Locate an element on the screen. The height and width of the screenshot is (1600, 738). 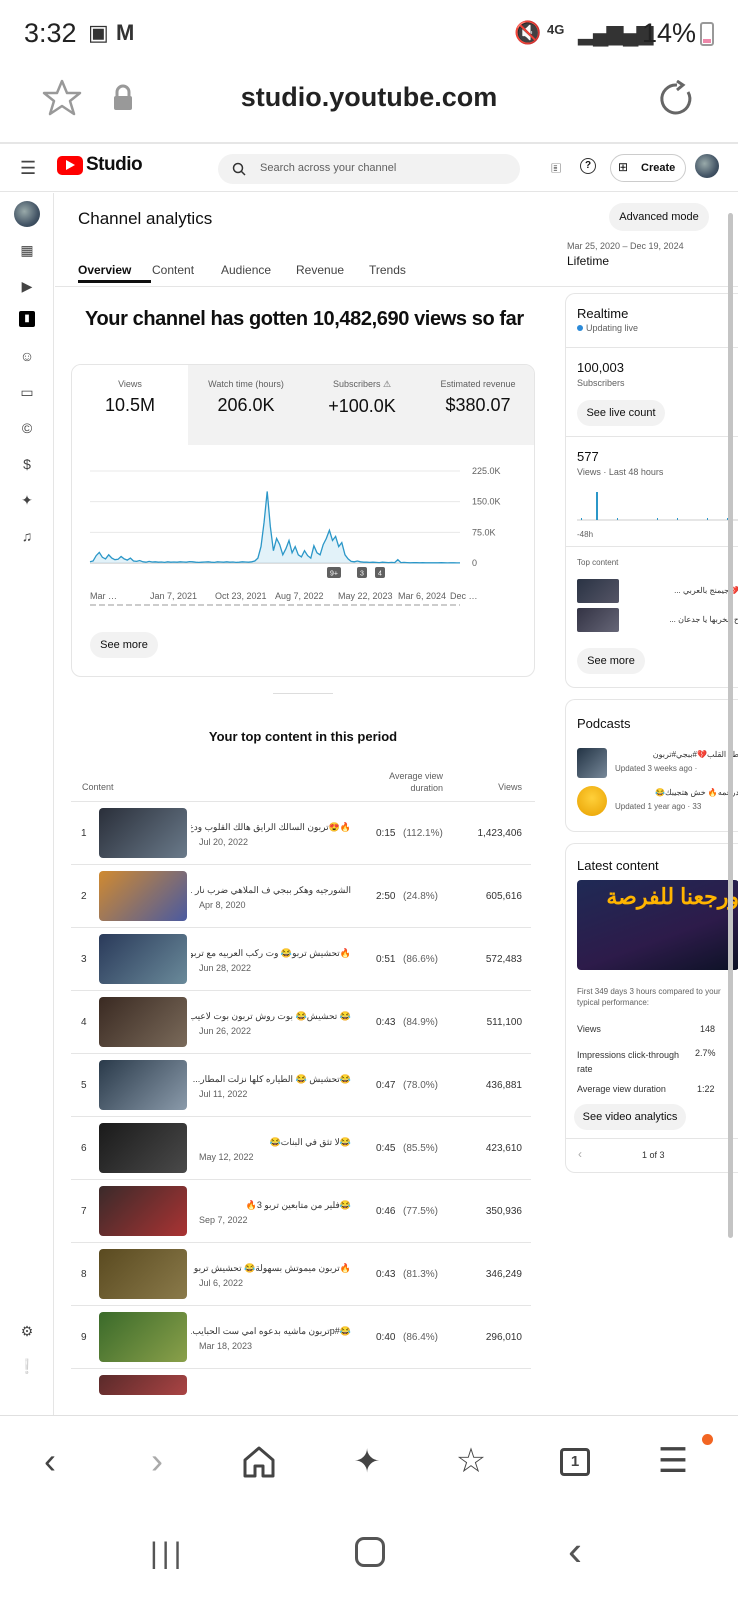
metric-watch-time: Watch time (hours) 206.0K is located at coordinates (246, 405).